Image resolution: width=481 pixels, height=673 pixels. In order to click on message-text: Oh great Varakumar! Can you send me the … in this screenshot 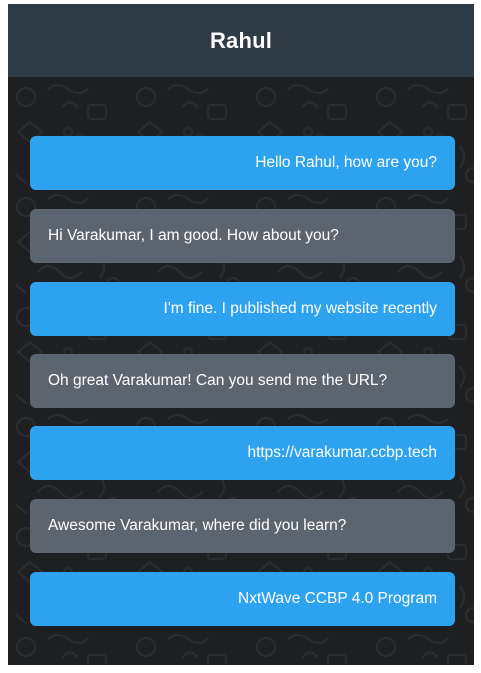, I will do `click(218, 380)`.